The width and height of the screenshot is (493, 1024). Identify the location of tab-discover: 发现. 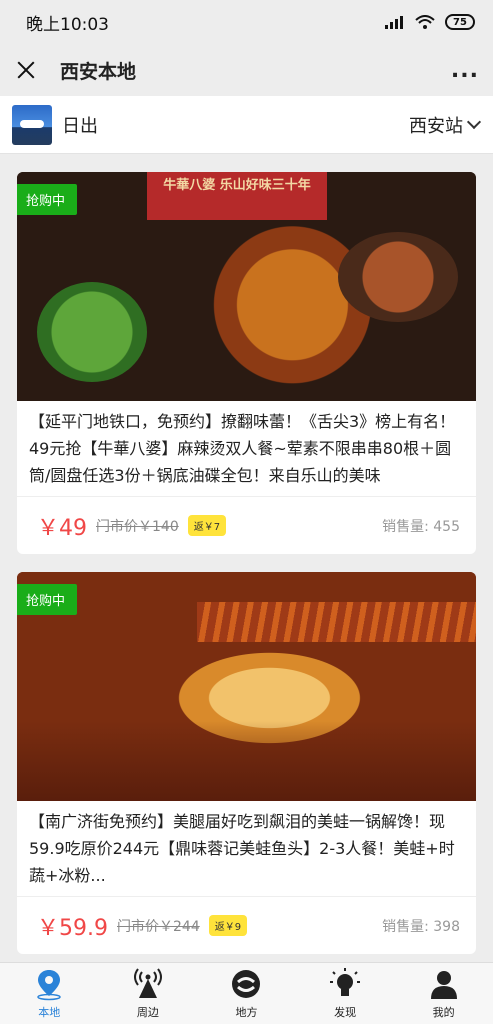
(345, 993).